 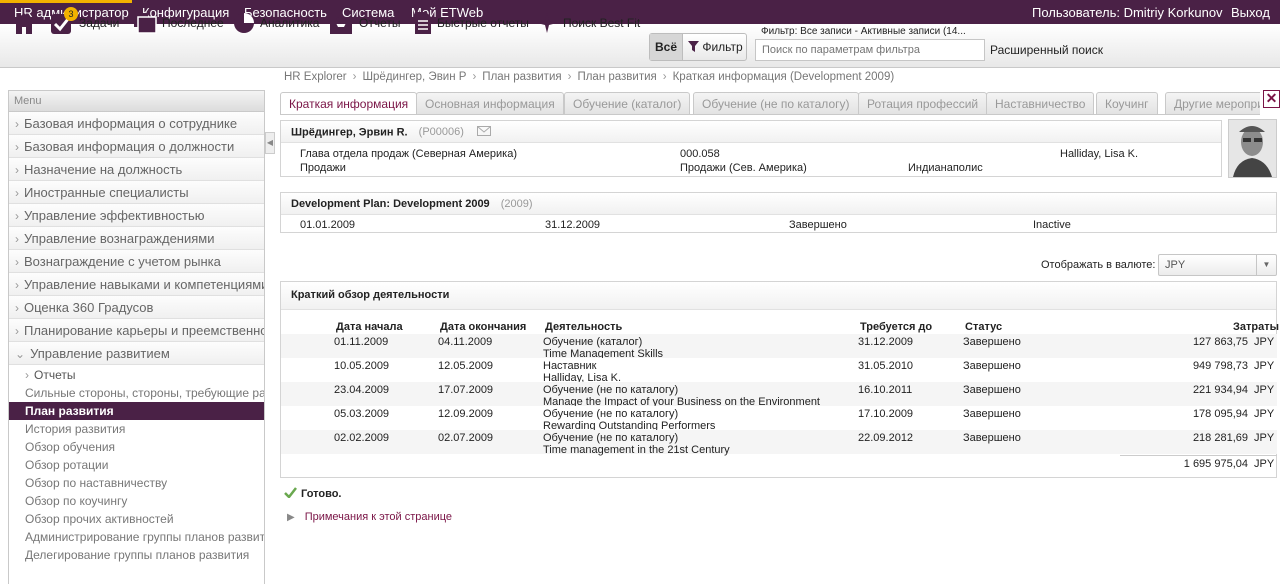 I want to click on sidebar-link: Обзор прочих активностей, so click(x=136, y=519).